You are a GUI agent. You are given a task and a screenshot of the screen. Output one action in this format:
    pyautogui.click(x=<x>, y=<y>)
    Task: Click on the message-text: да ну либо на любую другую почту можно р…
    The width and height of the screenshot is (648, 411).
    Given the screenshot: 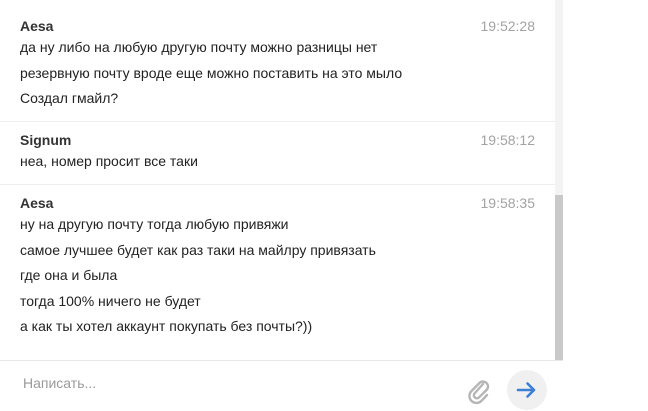 What is the action you would take?
    pyautogui.click(x=199, y=47)
    